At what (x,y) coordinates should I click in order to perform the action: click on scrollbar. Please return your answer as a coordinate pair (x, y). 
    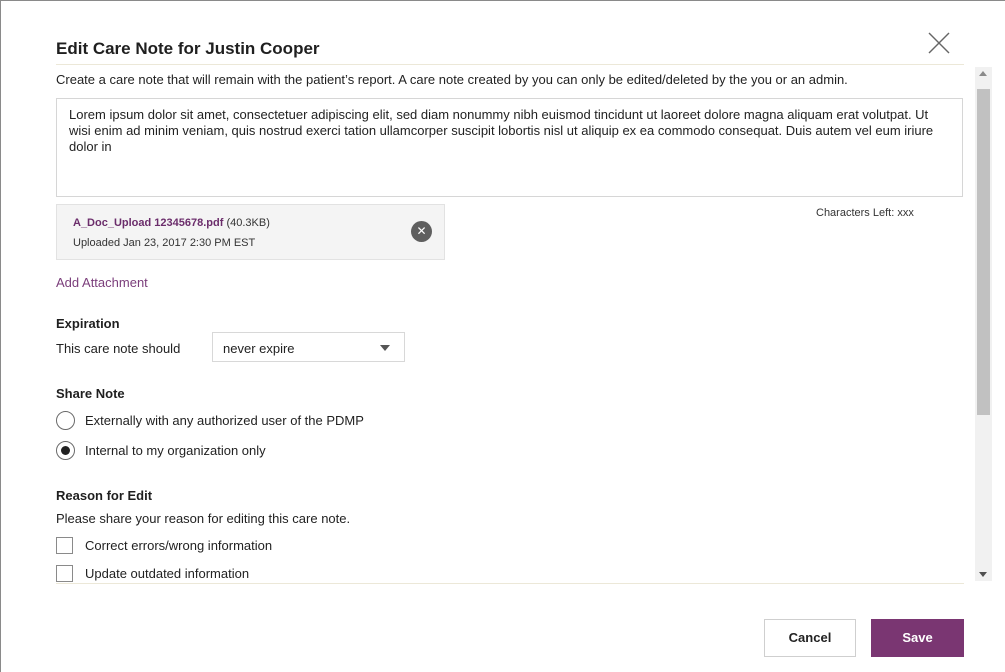
    Looking at the image, I should click on (983, 324).